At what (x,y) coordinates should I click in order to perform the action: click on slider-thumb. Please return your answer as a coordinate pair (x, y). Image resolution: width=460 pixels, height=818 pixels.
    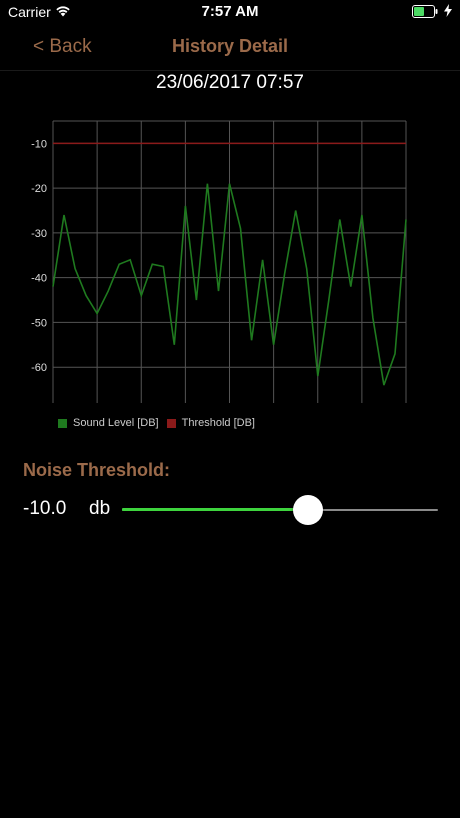
    Looking at the image, I should click on (308, 510).